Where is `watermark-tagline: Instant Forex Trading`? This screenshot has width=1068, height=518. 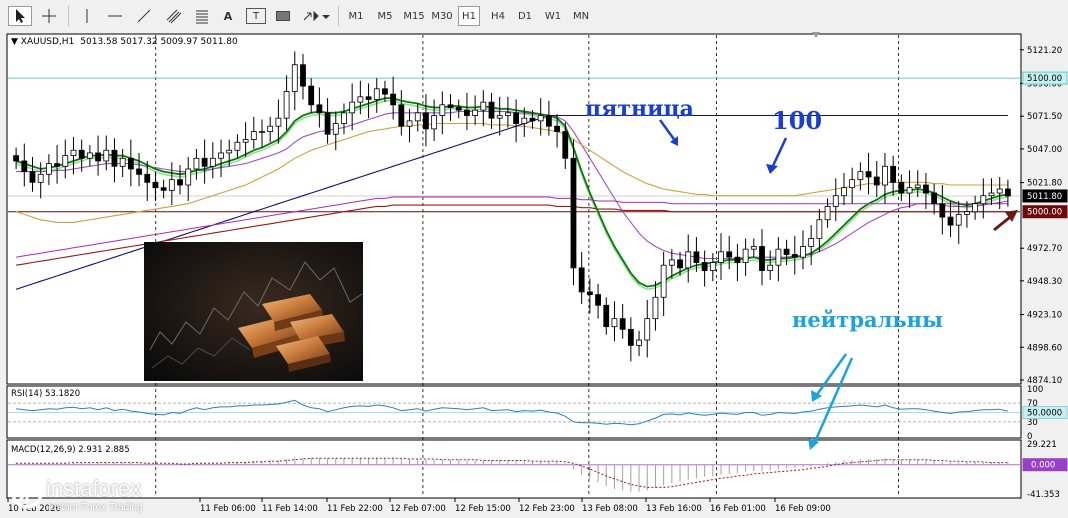
watermark-tagline: Instant Forex Trading is located at coordinates (95, 507).